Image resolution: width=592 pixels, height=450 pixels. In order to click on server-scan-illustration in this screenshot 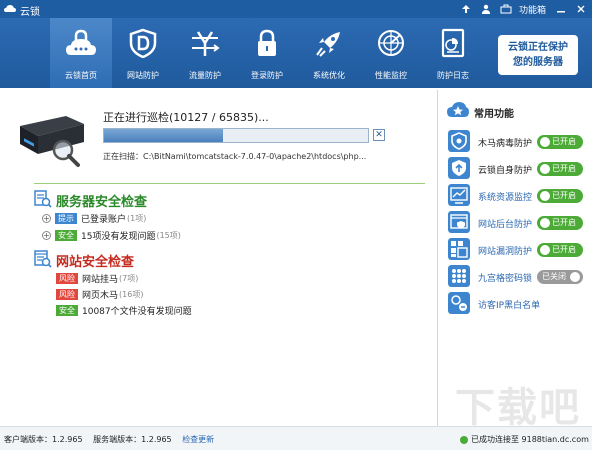, I will do `click(52, 141)`.